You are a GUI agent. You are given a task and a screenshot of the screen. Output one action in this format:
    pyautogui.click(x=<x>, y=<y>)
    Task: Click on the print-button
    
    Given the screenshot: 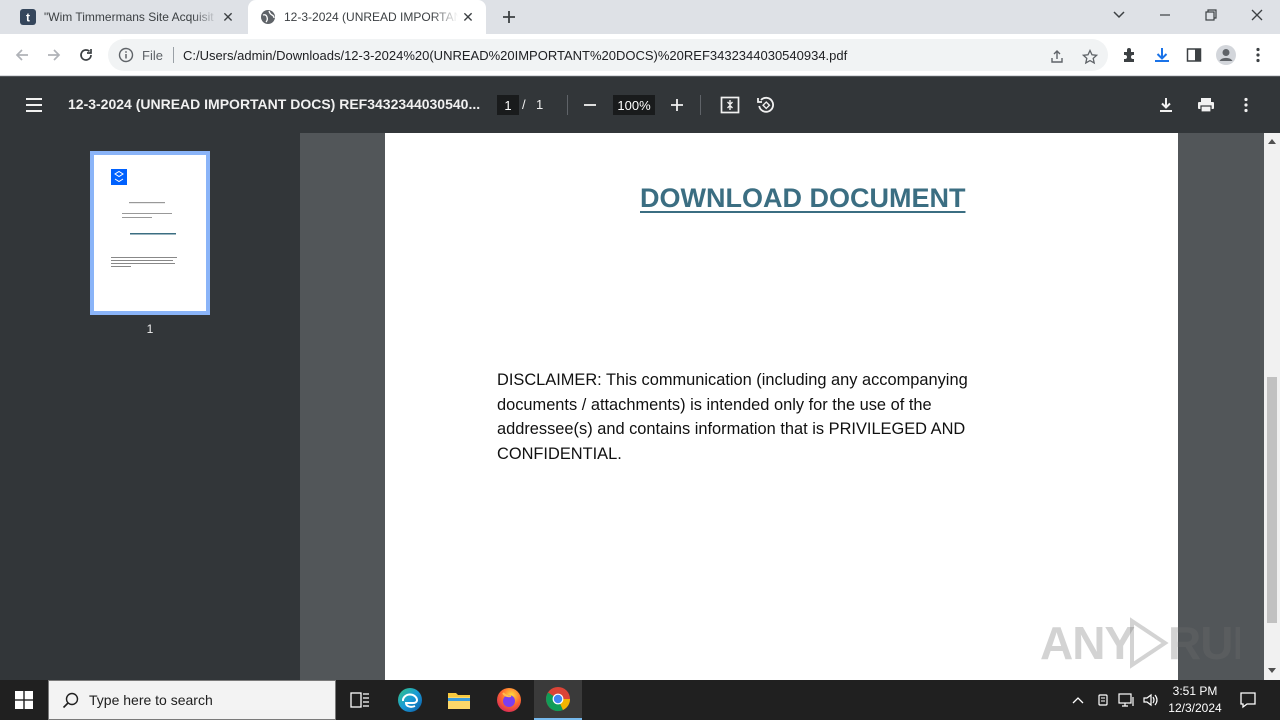 What is the action you would take?
    pyautogui.click(x=1206, y=105)
    